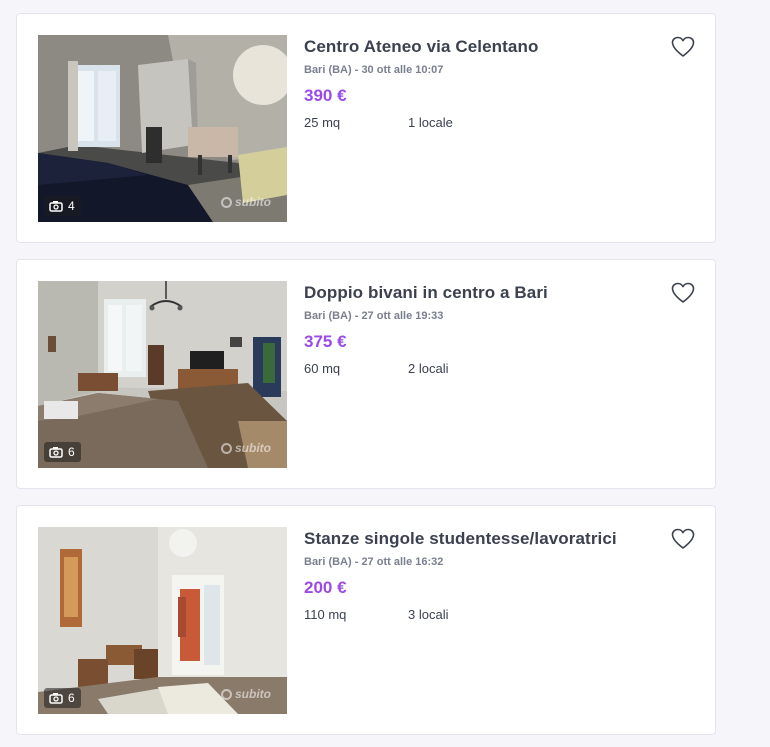  Describe the element at coordinates (374, 316) in the screenshot. I see `listing-location-date: Bari (BA) - 27 ott alle 19:33` at that location.